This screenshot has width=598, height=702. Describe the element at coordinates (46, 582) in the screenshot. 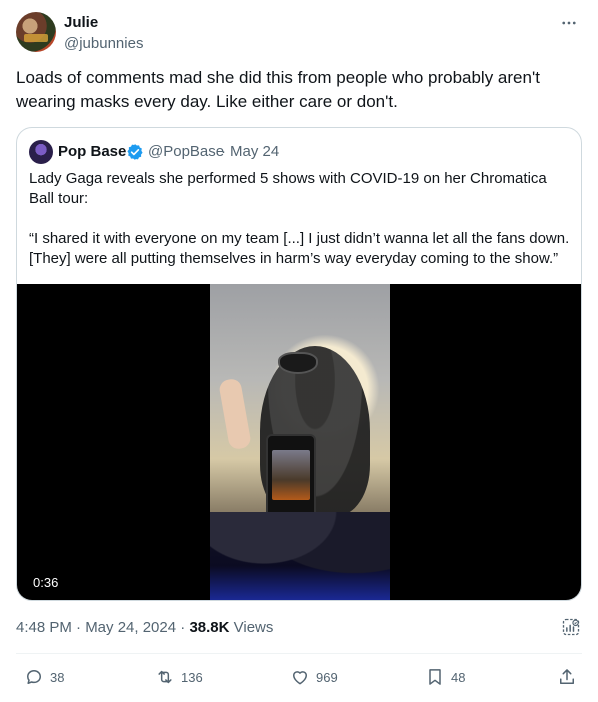

I see `video-duration: 0:36` at that location.